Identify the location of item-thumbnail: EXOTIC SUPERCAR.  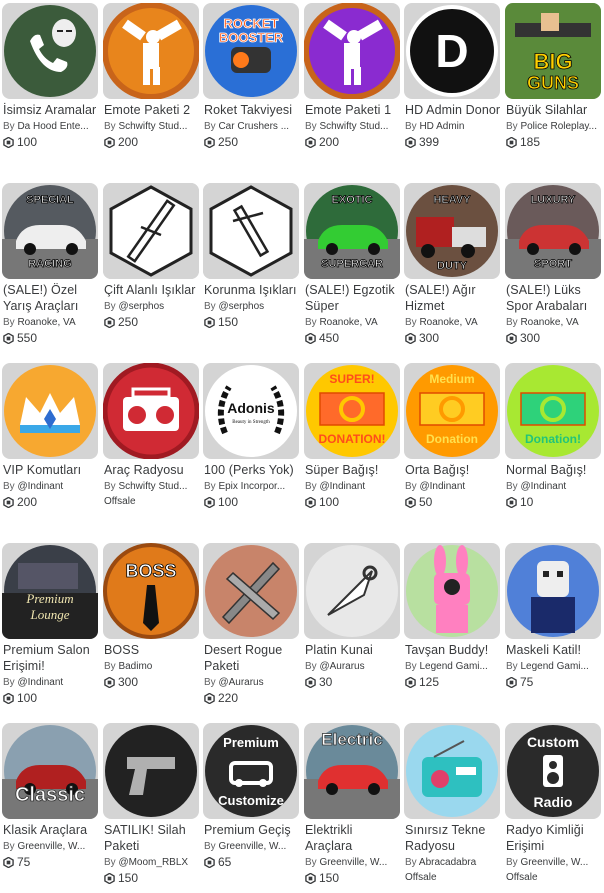
(352, 231).